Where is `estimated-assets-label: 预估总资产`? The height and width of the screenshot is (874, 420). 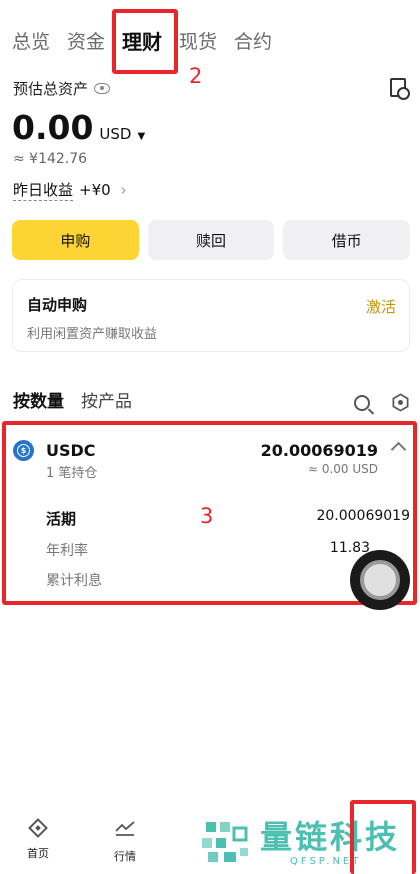 estimated-assets-label: 预估总资产 is located at coordinates (62, 88).